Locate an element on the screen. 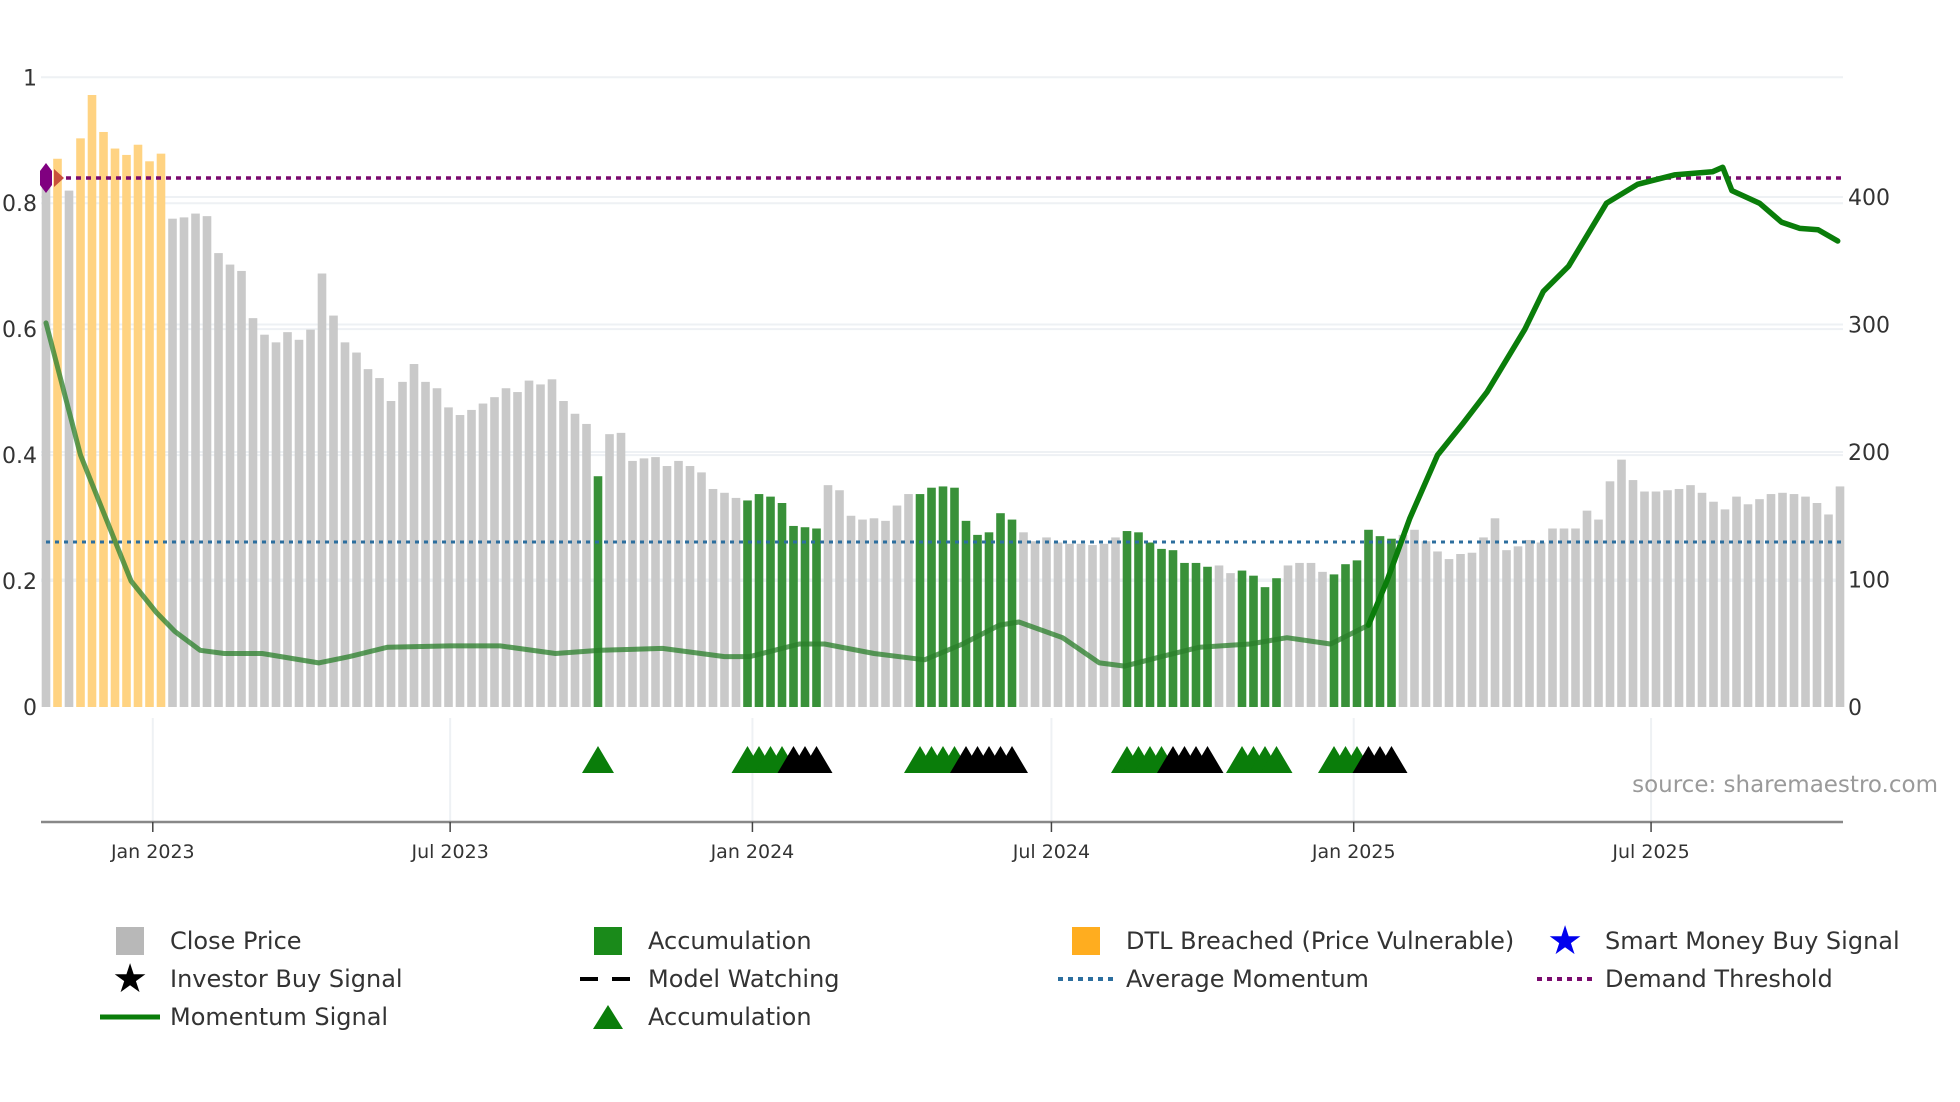 The width and height of the screenshot is (1960, 1102). legend-item: DTL Breached (Price Vulnerable) is located at coordinates (1285, 941).